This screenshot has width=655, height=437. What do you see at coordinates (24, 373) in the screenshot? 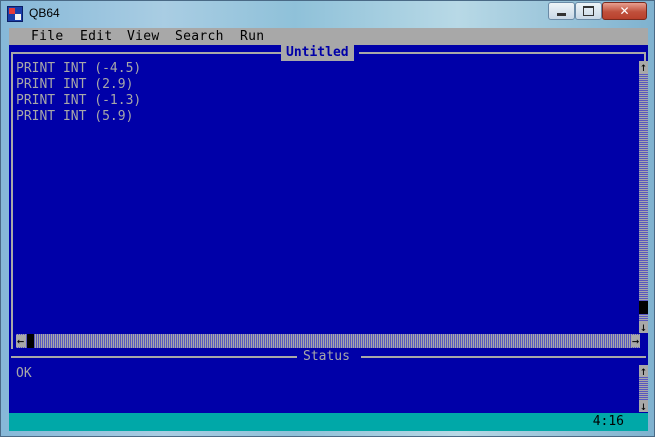
I see `status-message: OK` at bounding box center [24, 373].